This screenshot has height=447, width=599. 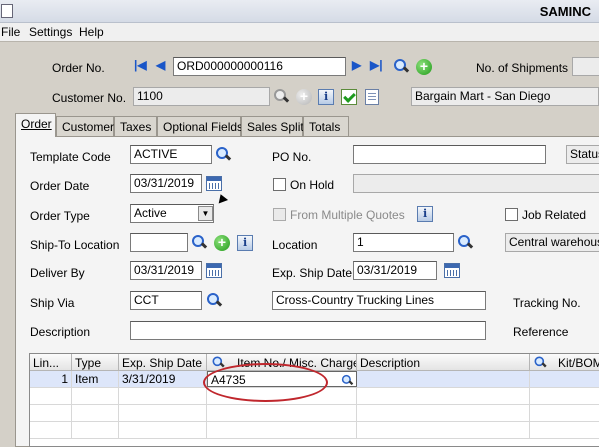 I want to click on tracking-no-label: Tracking No., so click(x=547, y=303).